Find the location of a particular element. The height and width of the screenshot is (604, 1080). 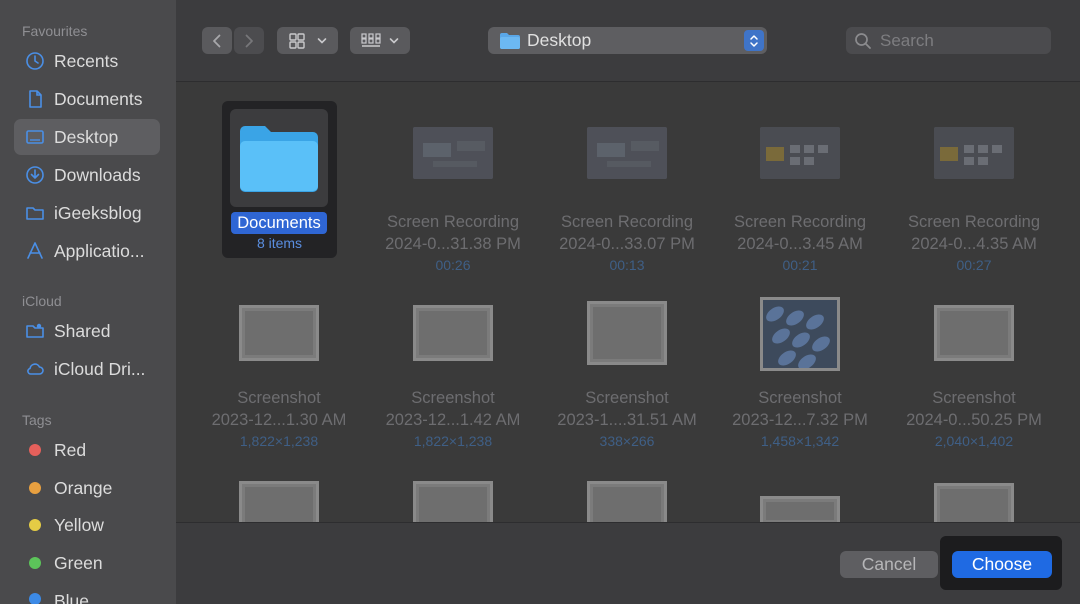

sidebar-item-desktop: Desktop is located at coordinates (87, 137).